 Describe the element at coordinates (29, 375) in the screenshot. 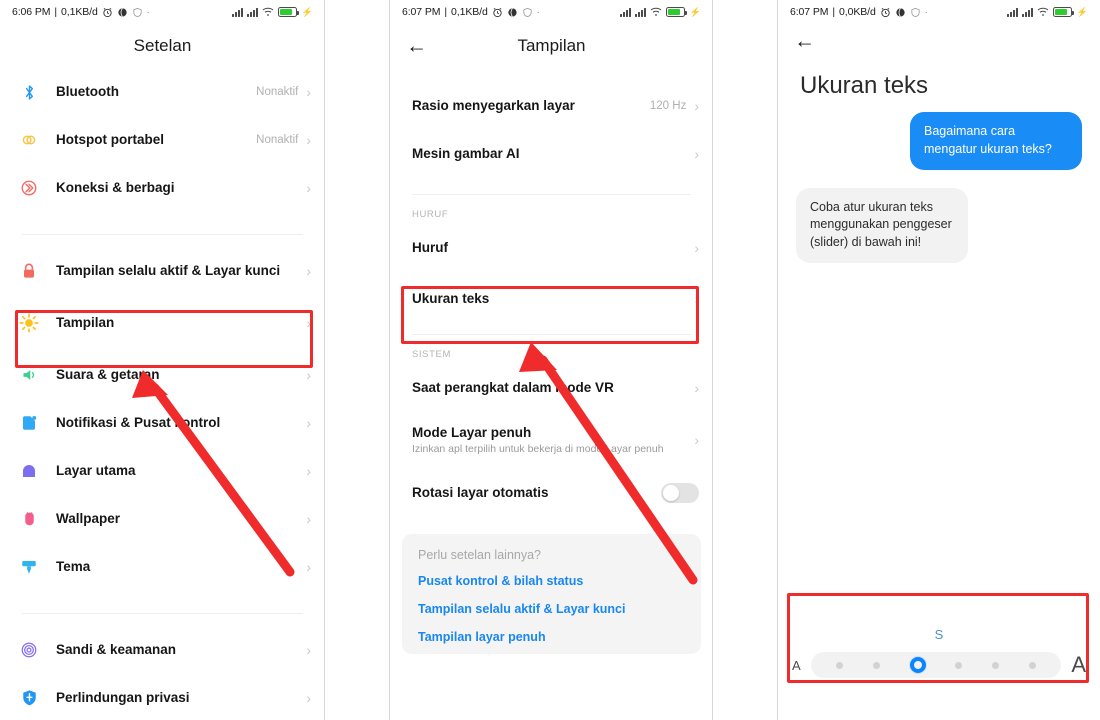

I see `speaker-icon` at that location.